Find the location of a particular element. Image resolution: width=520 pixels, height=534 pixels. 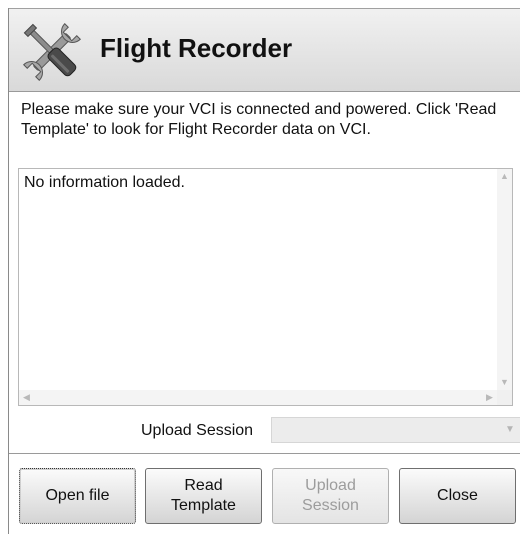

scroll-corner is located at coordinates (504, 397).